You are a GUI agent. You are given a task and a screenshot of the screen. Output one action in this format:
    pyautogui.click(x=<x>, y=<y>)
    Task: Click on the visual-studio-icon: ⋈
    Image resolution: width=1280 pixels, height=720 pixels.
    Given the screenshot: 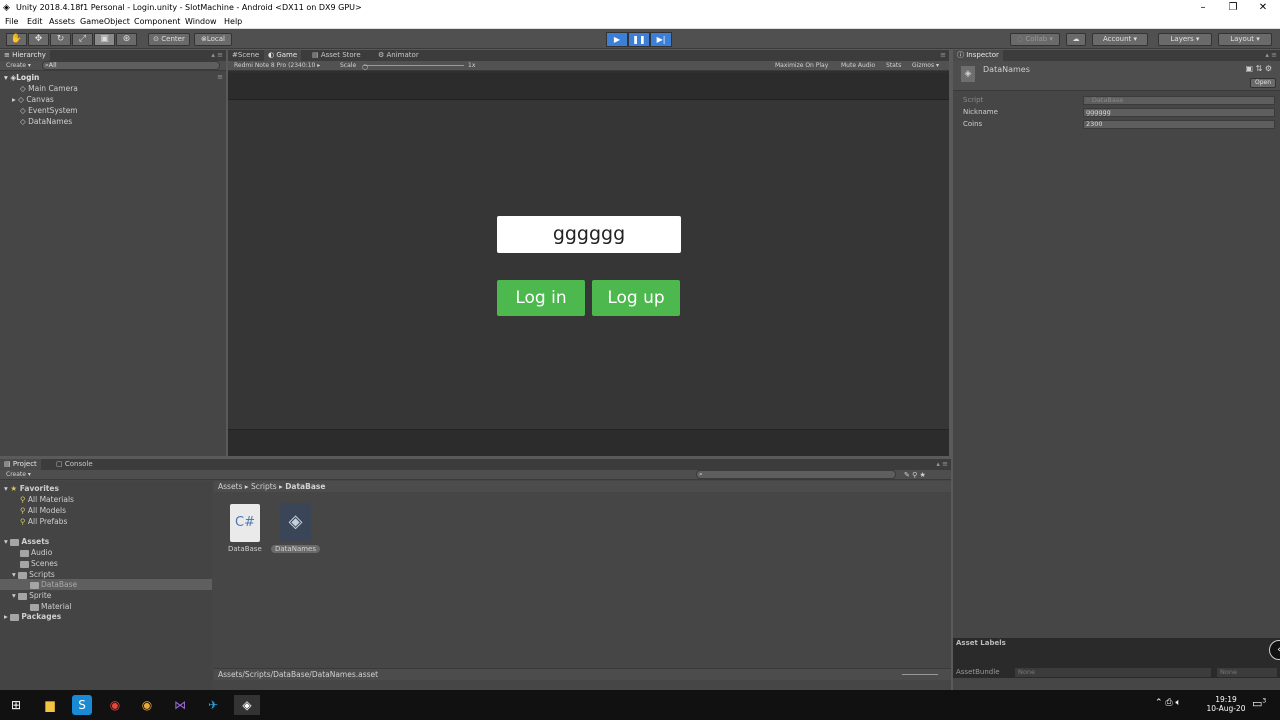 What is the action you would take?
    pyautogui.click(x=180, y=705)
    